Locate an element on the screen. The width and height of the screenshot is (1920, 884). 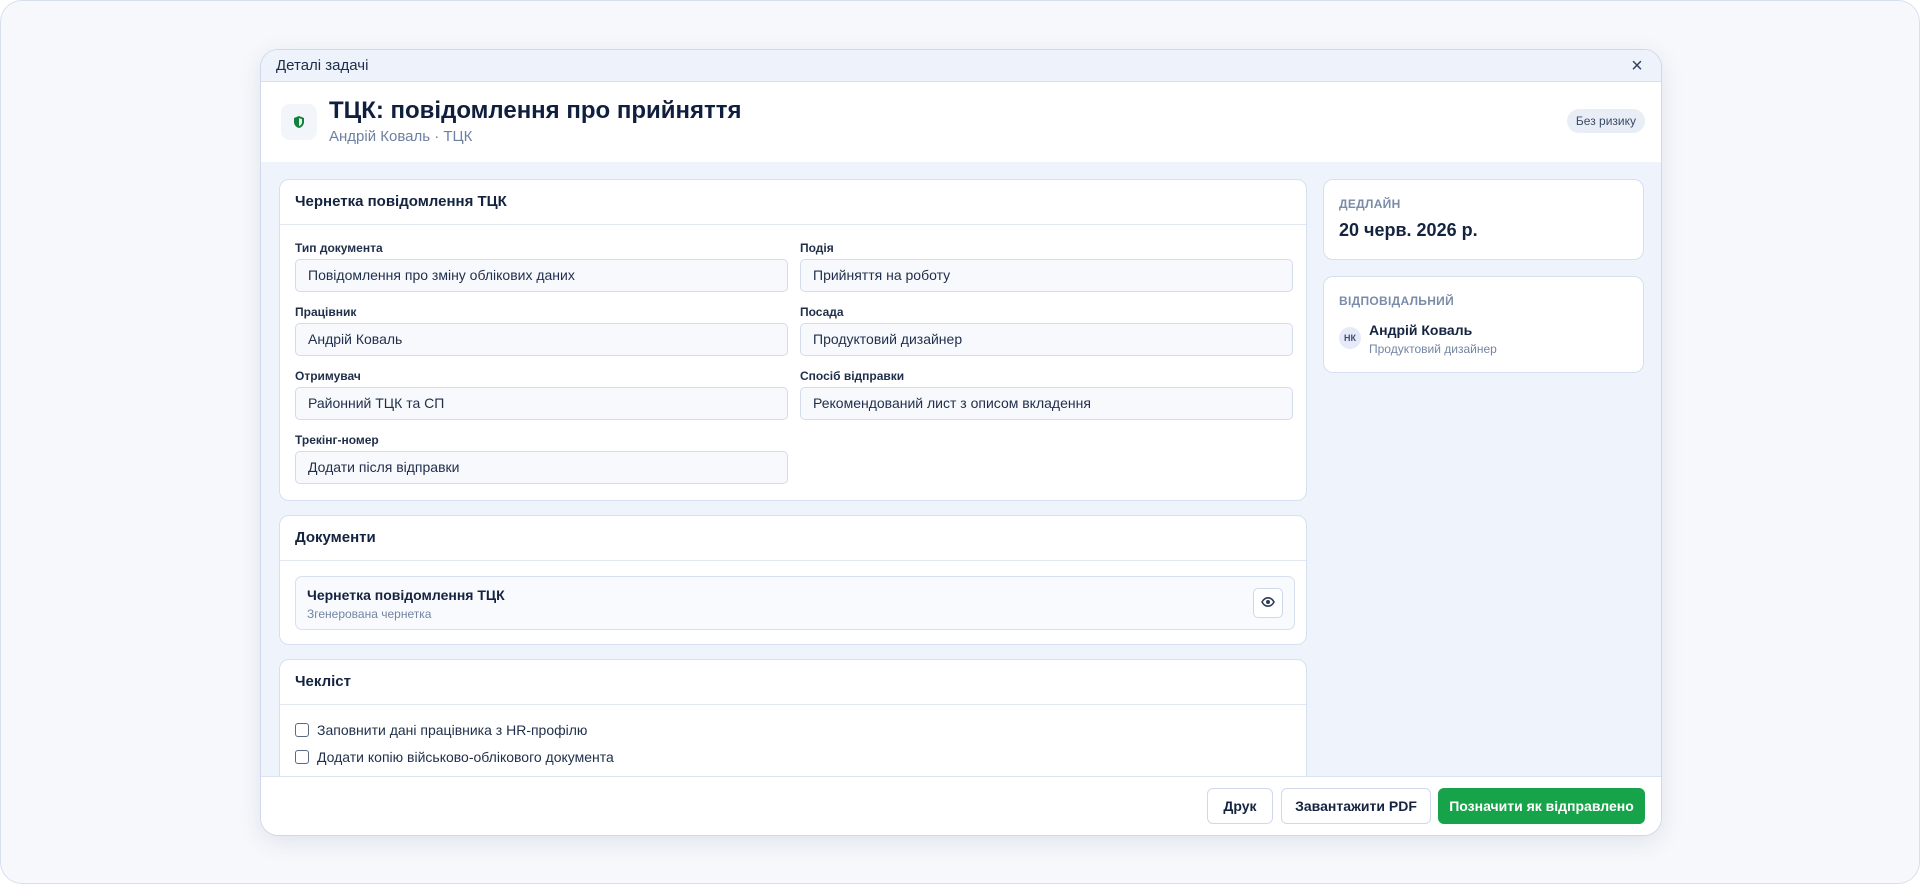
doc-type-label: Тип документа is located at coordinates (339, 248).